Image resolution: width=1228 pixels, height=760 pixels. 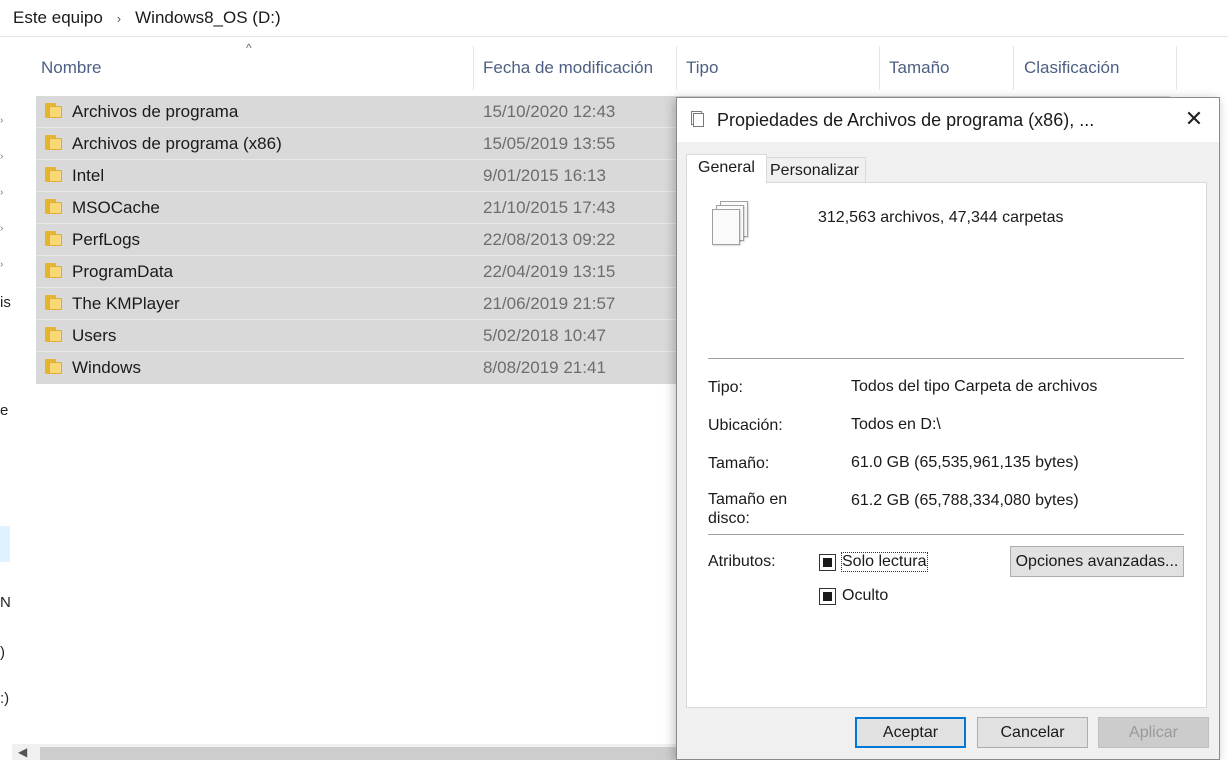 What do you see at coordinates (88, 175) in the screenshot?
I see `file-name: Intel` at bounding box center [88, 175].